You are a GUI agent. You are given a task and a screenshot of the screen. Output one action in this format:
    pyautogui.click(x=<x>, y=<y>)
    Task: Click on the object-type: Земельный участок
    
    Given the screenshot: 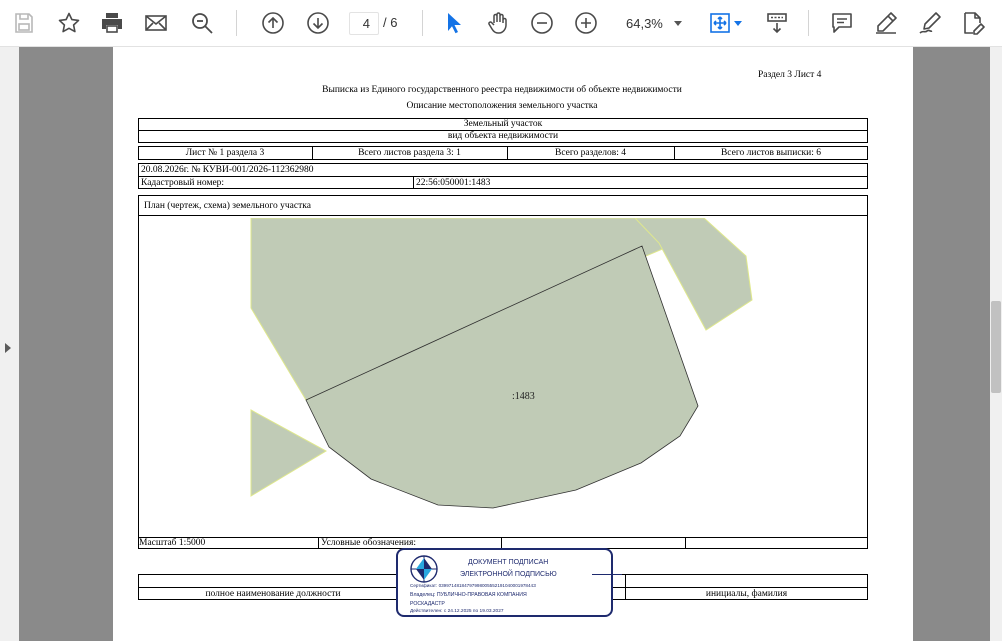 What is the action you would take?
    pyautogui.click(x=503, y=124)
    